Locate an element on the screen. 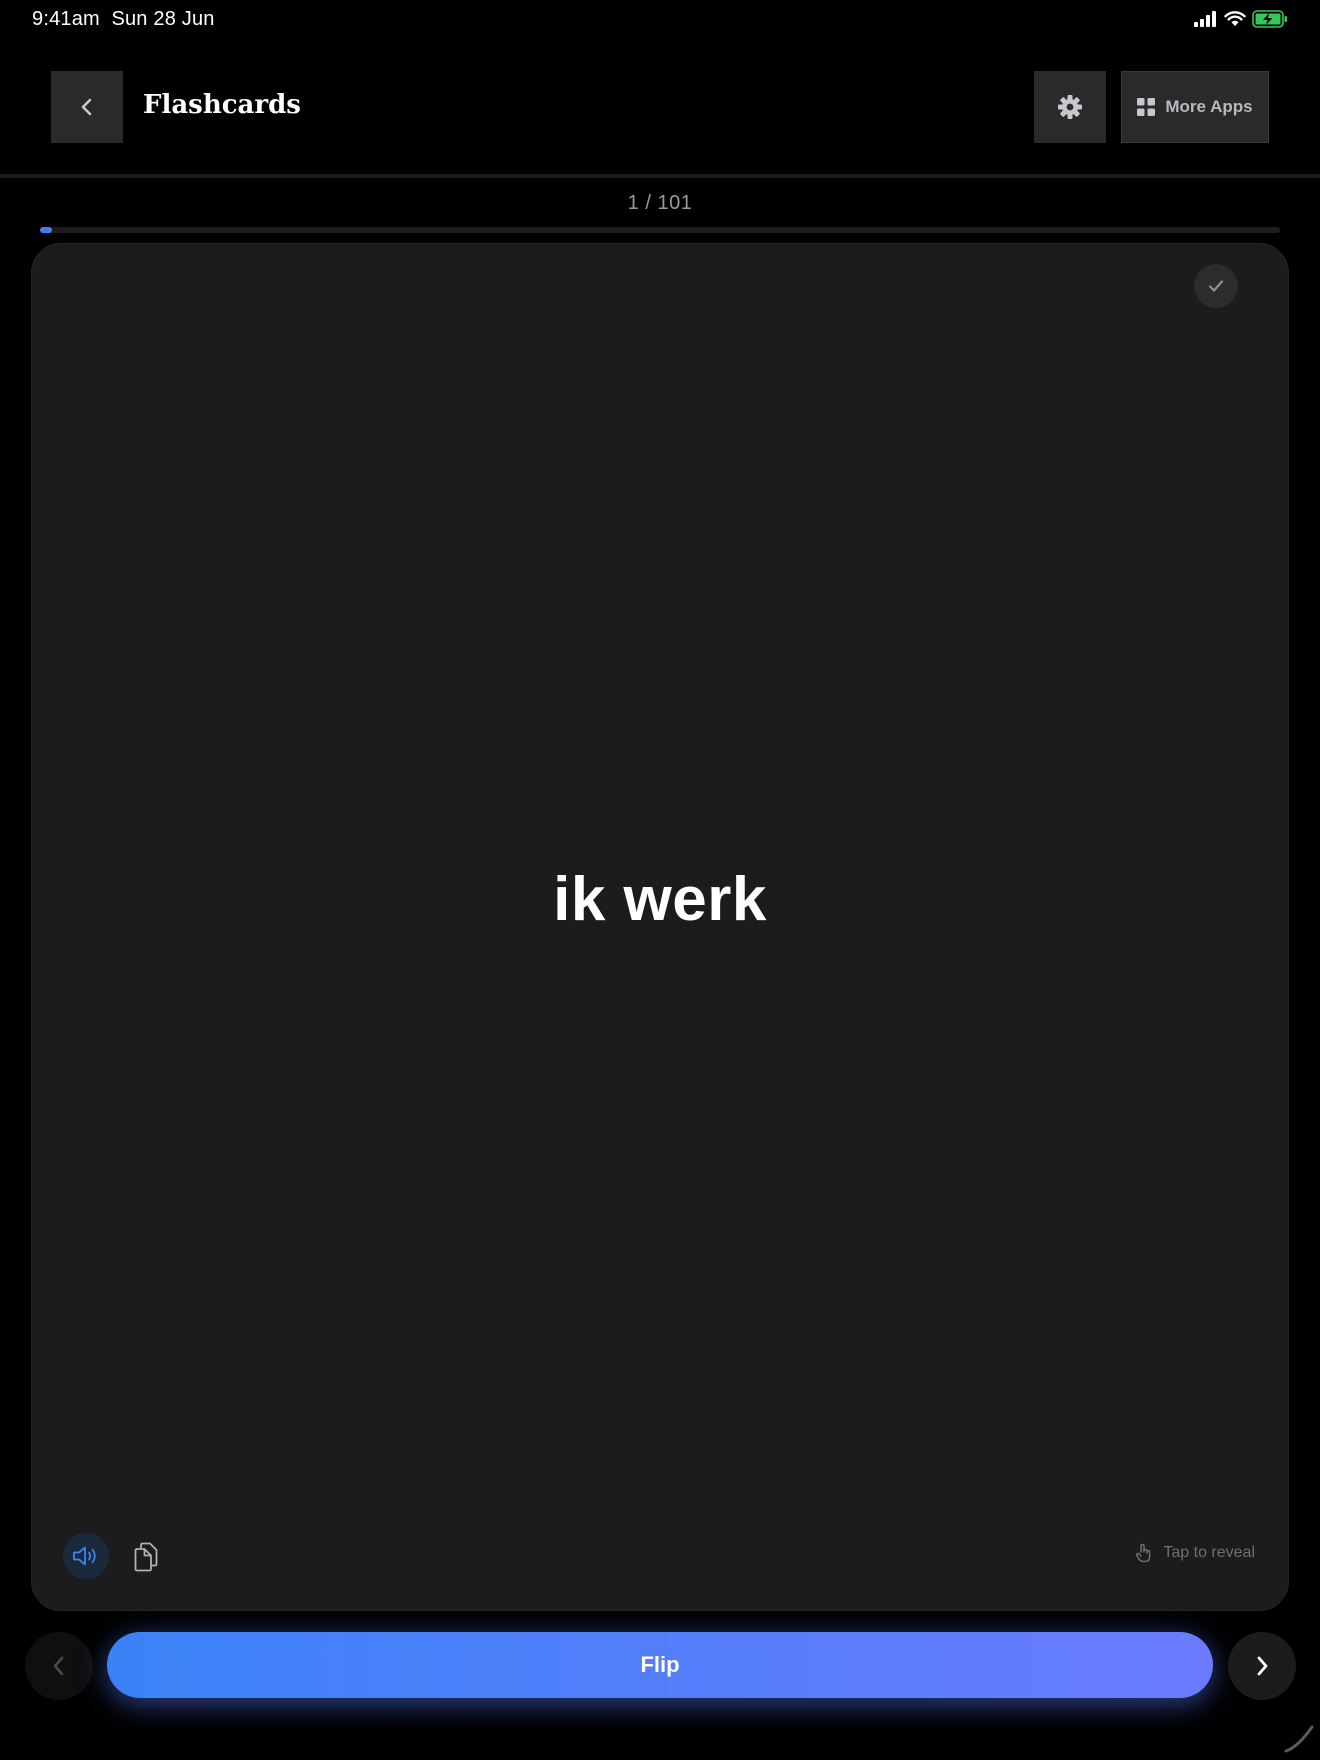 This screenshot has width=1320, height=1760. back-button is located at coordinates (87, 107).